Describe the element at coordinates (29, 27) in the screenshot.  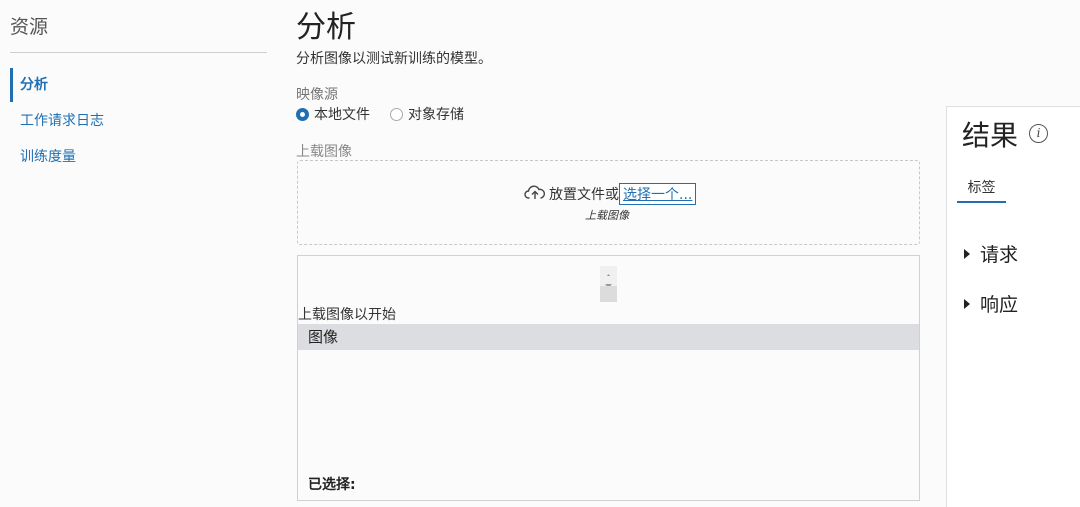
I see `sidebar-title: 资源` at that location.